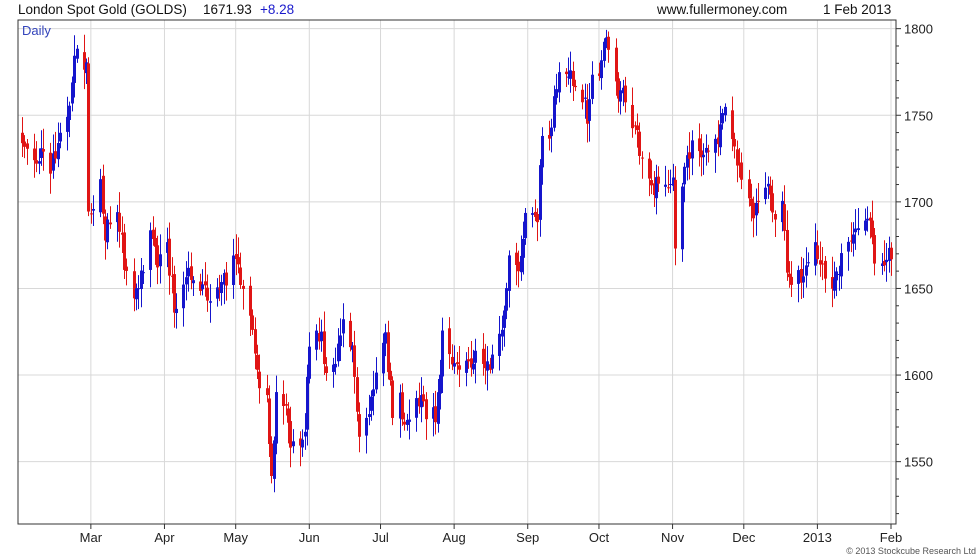 This screenshot has width=980, height=560. I want to click on y-tick-label: 1550, so click(918, 462).